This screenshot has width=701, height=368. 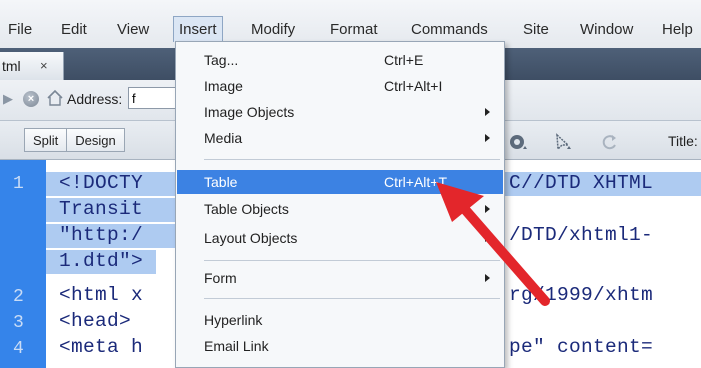 What do you see at coordinates (340, 320) in the screenshot?
I see `menu-item-hyperlink: Hyperlink` at bounding box center [340, 320].